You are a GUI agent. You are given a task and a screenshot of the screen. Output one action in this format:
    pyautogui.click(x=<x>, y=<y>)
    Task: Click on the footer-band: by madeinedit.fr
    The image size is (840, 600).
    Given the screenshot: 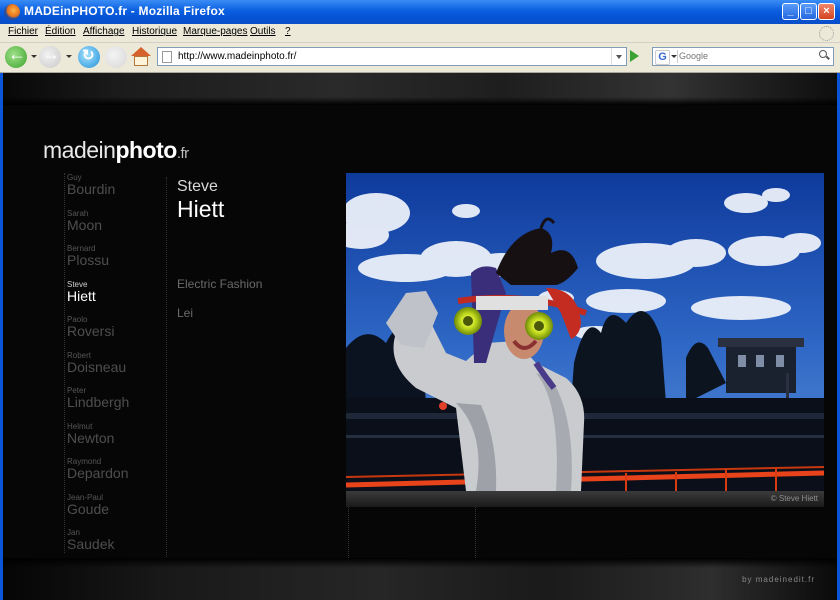 What is the action you would take?
    pyautogui.click(x=420, y=579)
    